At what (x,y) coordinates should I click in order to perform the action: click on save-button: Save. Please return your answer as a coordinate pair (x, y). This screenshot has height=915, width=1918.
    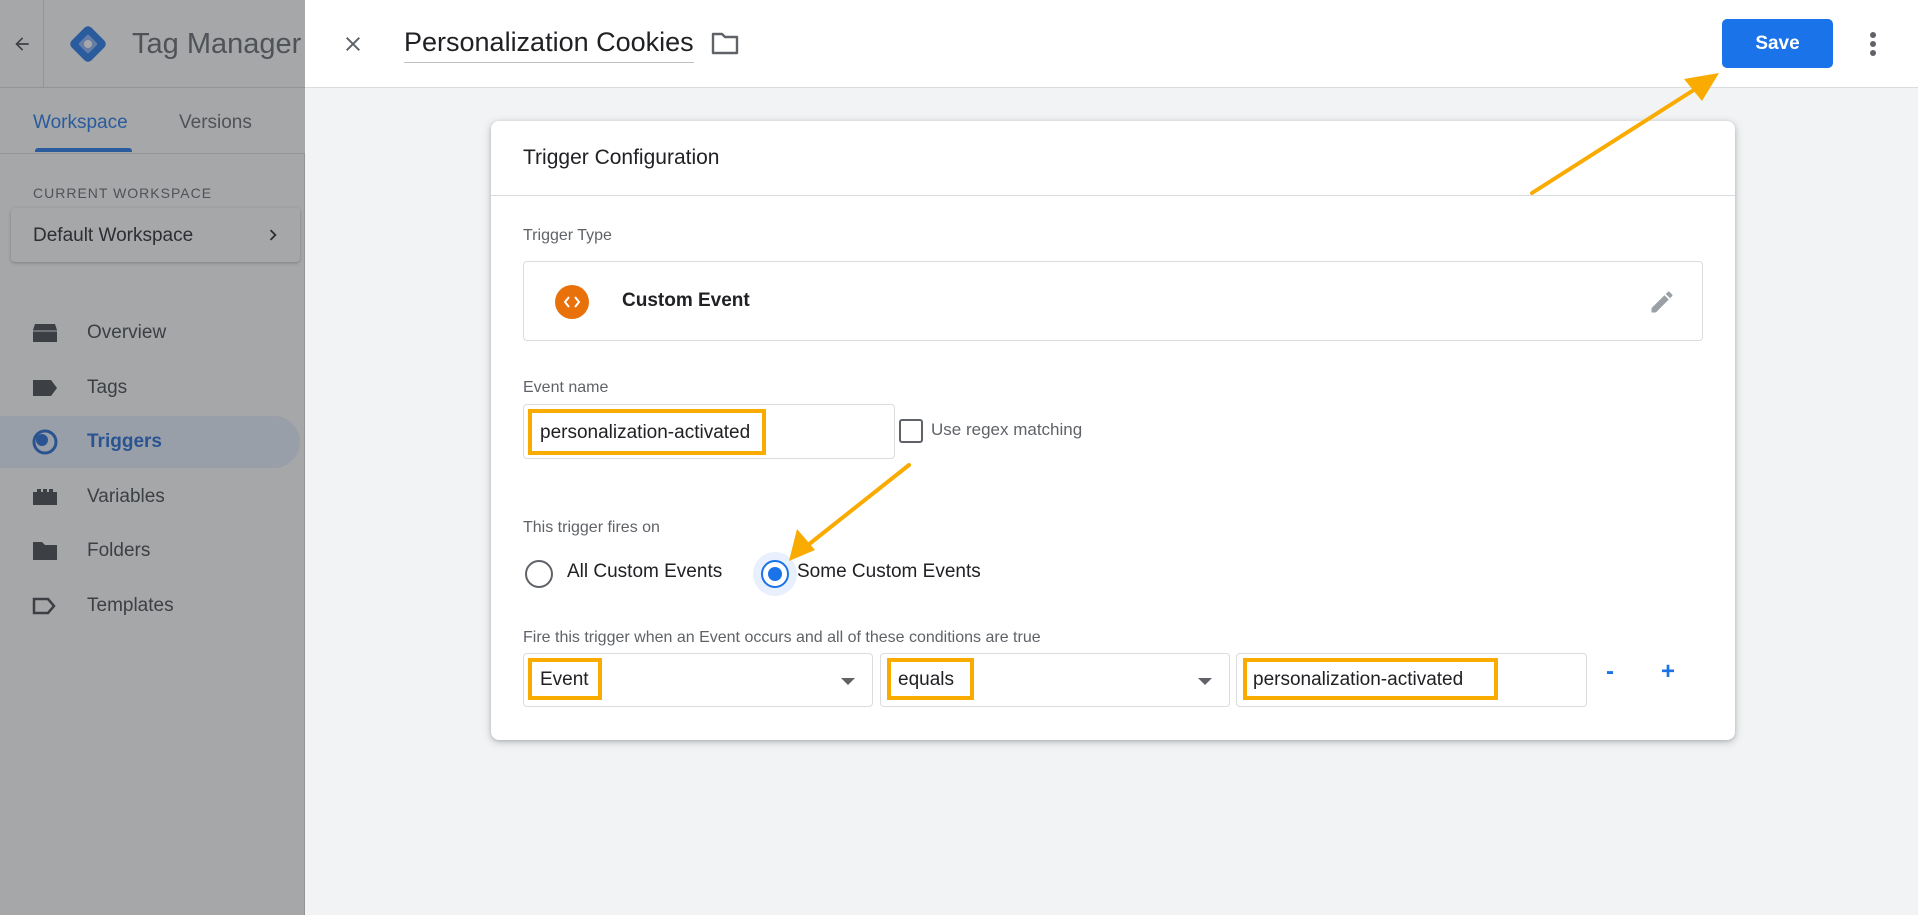
    Looking at the image, I should click on (1777, 43).